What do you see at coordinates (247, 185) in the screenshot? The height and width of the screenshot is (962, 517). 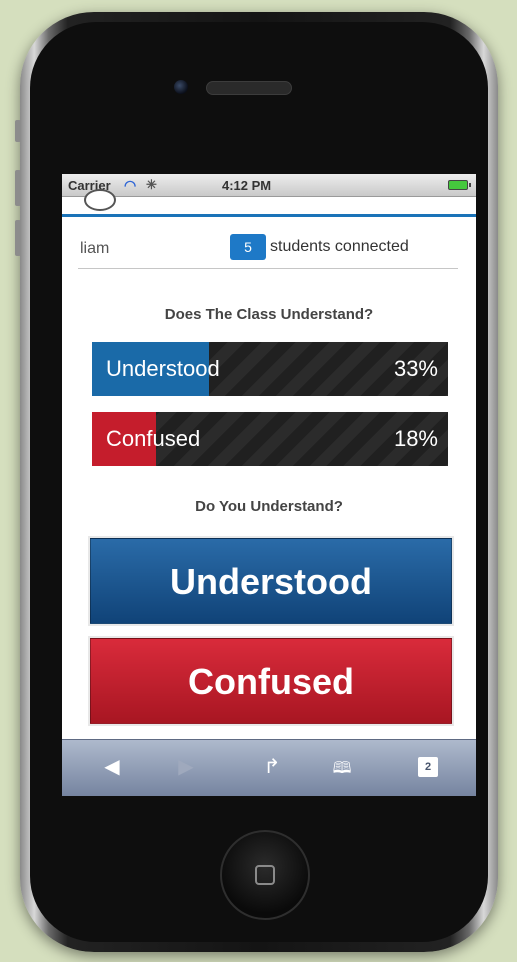 I see `status-time: 4:12 PM` at bounding box center [247, 185].